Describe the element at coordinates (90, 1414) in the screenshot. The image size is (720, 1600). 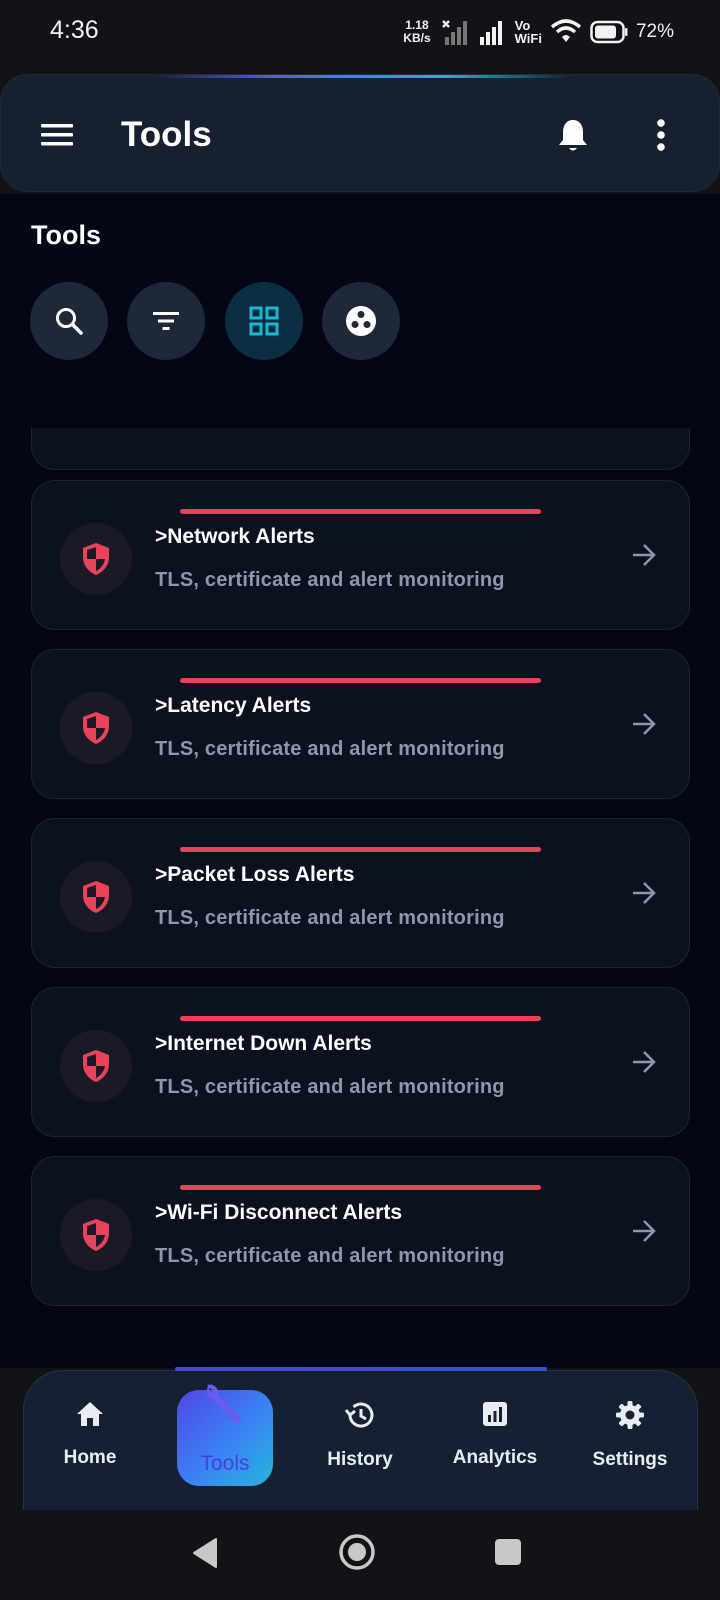
I see `home-icon` at that location.